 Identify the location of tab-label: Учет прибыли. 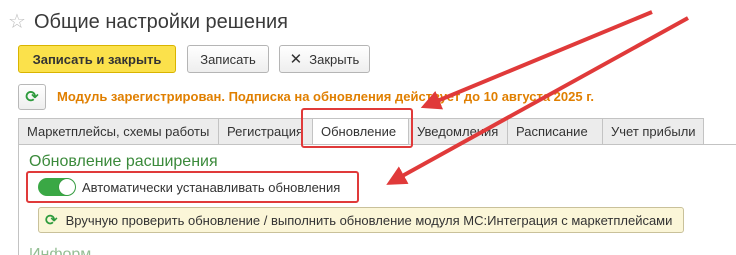
(653, 131).